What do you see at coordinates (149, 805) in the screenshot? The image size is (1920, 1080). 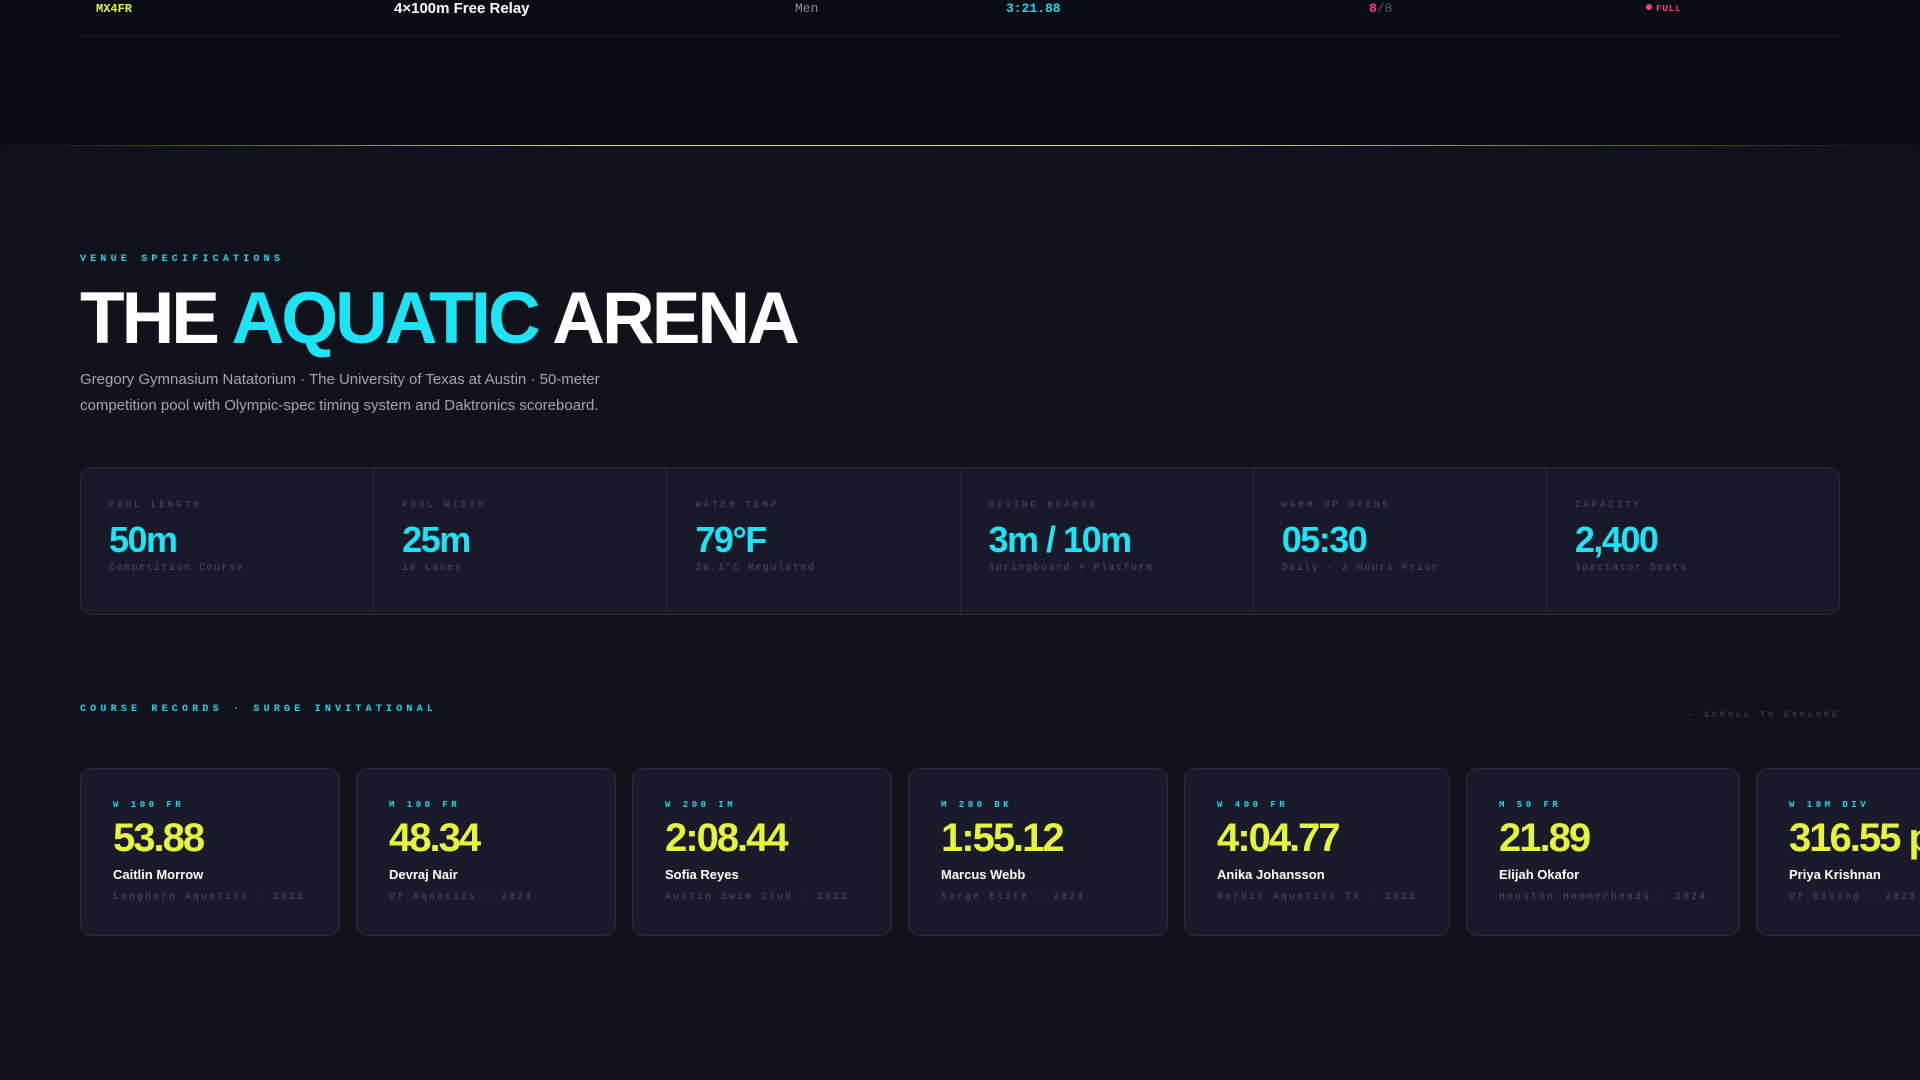 I see `record-event: W 100 FR` at bounding box center [149, 805].